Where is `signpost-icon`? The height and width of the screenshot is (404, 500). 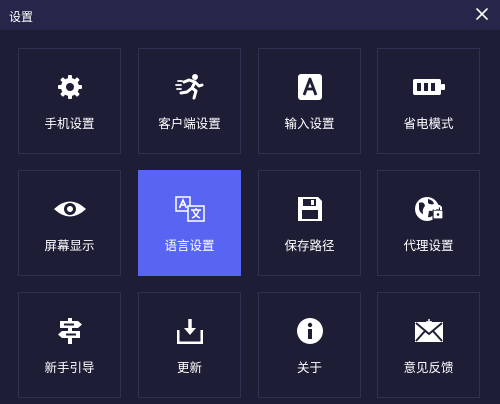
signpost-icon is located at coordinates (69, 331).